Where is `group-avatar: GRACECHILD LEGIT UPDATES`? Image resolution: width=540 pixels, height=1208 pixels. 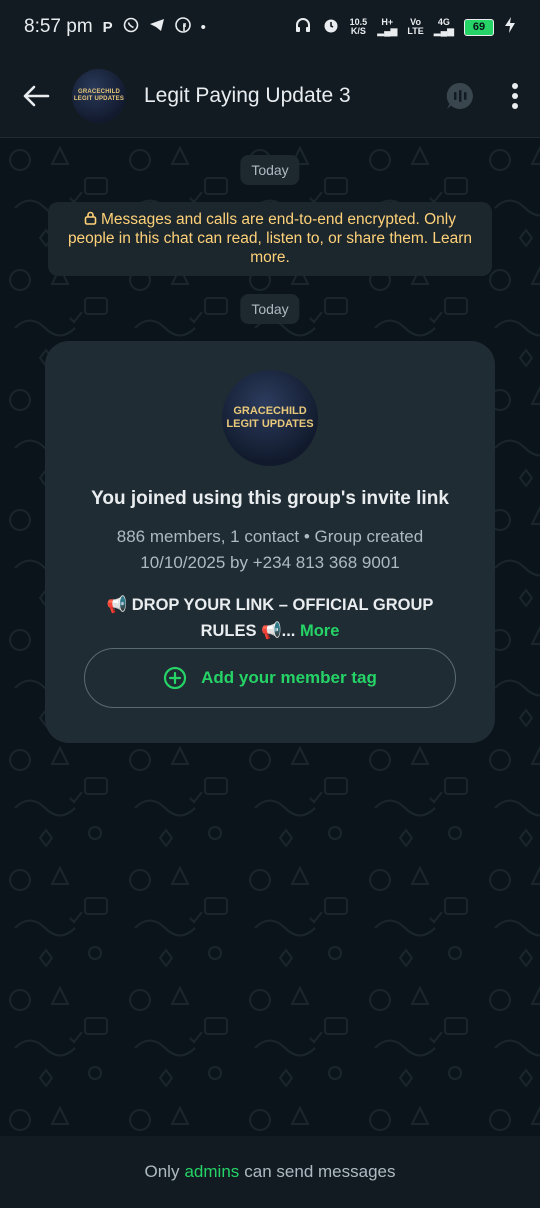 group-avatar: GRACECHILD LEGIT UPDATES is located at coordinates (99, 95).